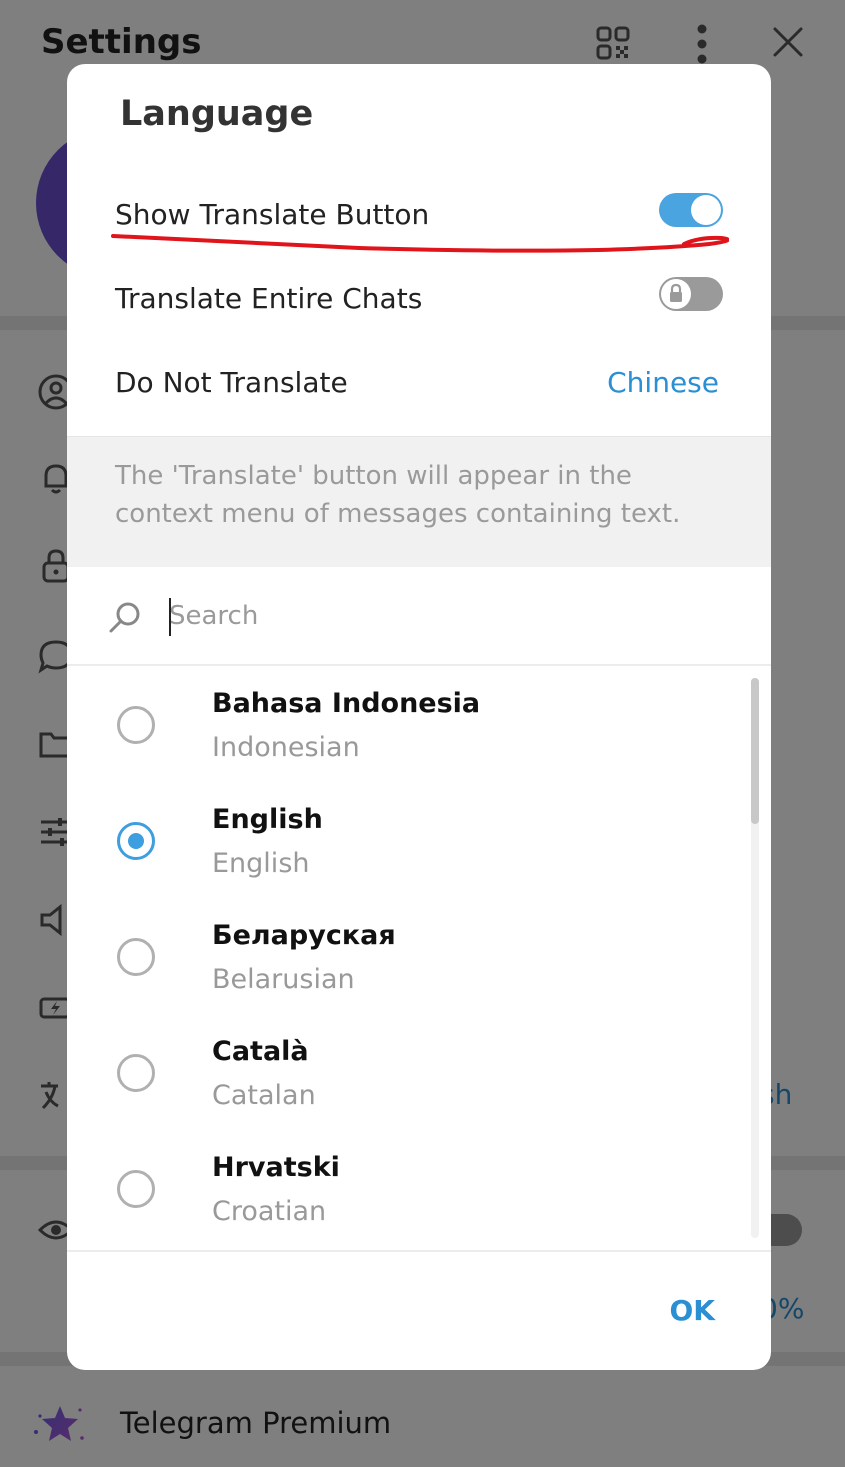 Image resolution: width=845 pixels, height=1467 pixels. I want to click on show-translate-toggle, so click(691, 210).